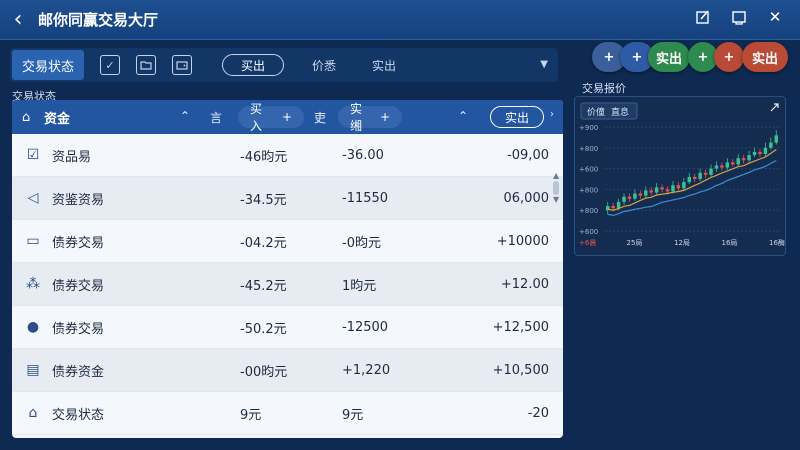 The height and width of the screenshot is (450, 800). I want to click on x-tick-label: 12局, so click(682, 243).